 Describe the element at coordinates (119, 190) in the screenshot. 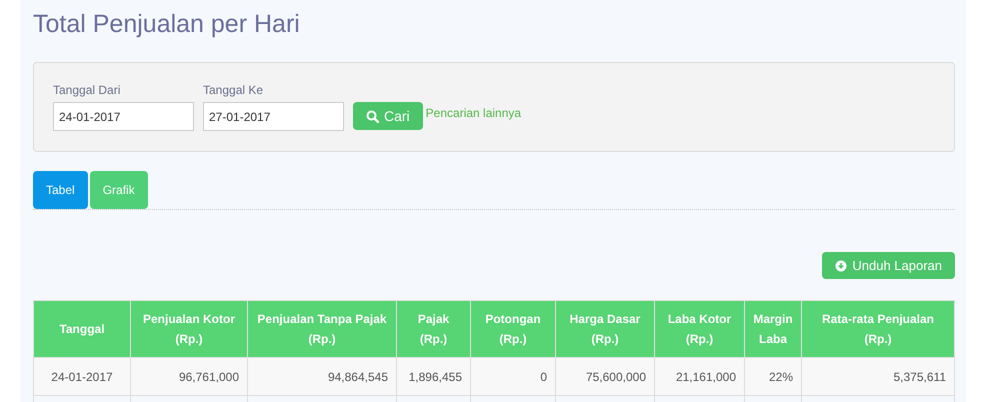

I see `tab: Grafik` at that location.